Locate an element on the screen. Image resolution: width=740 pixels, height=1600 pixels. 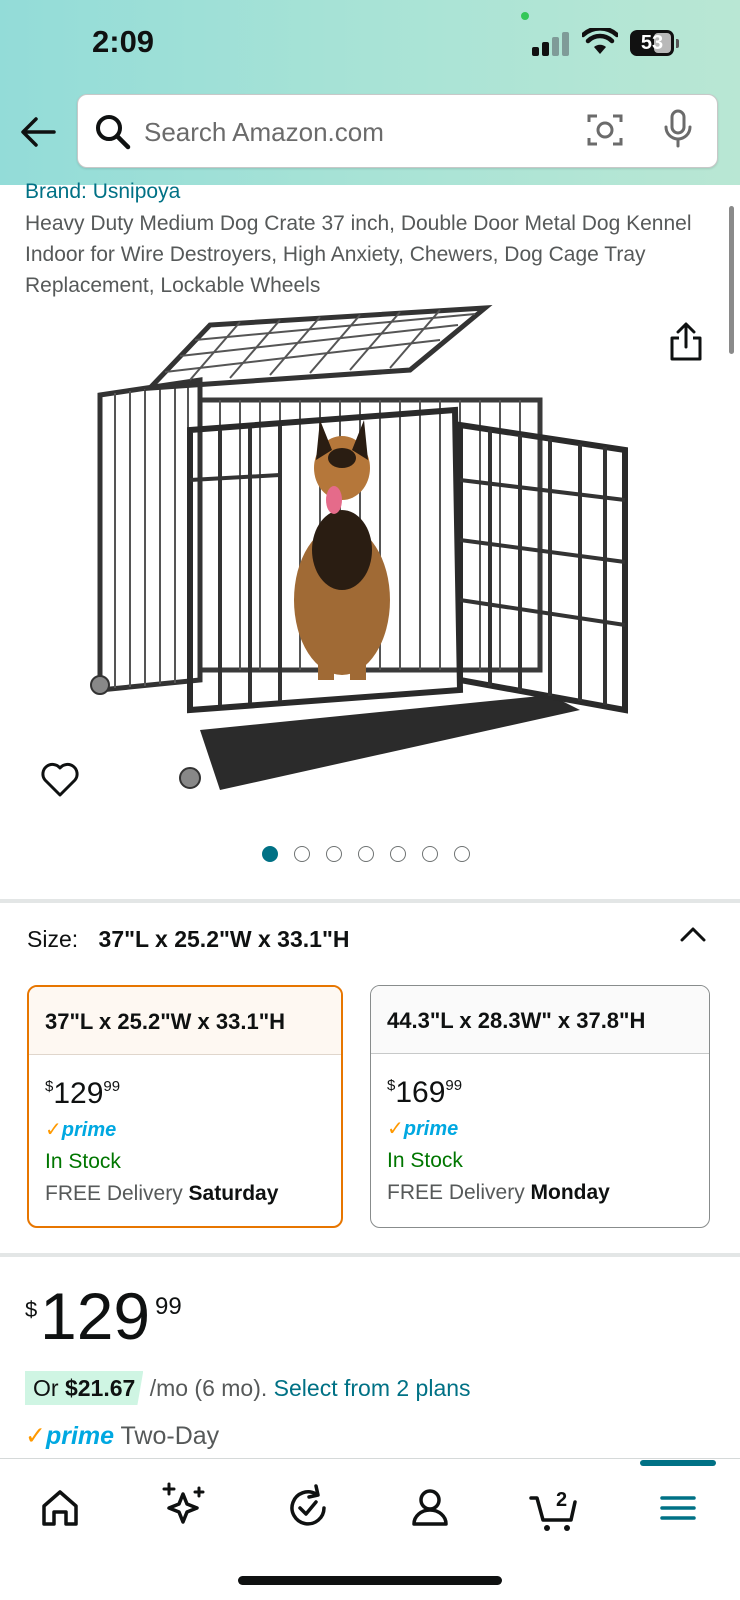
monthly-payment-badge: Or $21.67 is located at coordinates (84, 1388).